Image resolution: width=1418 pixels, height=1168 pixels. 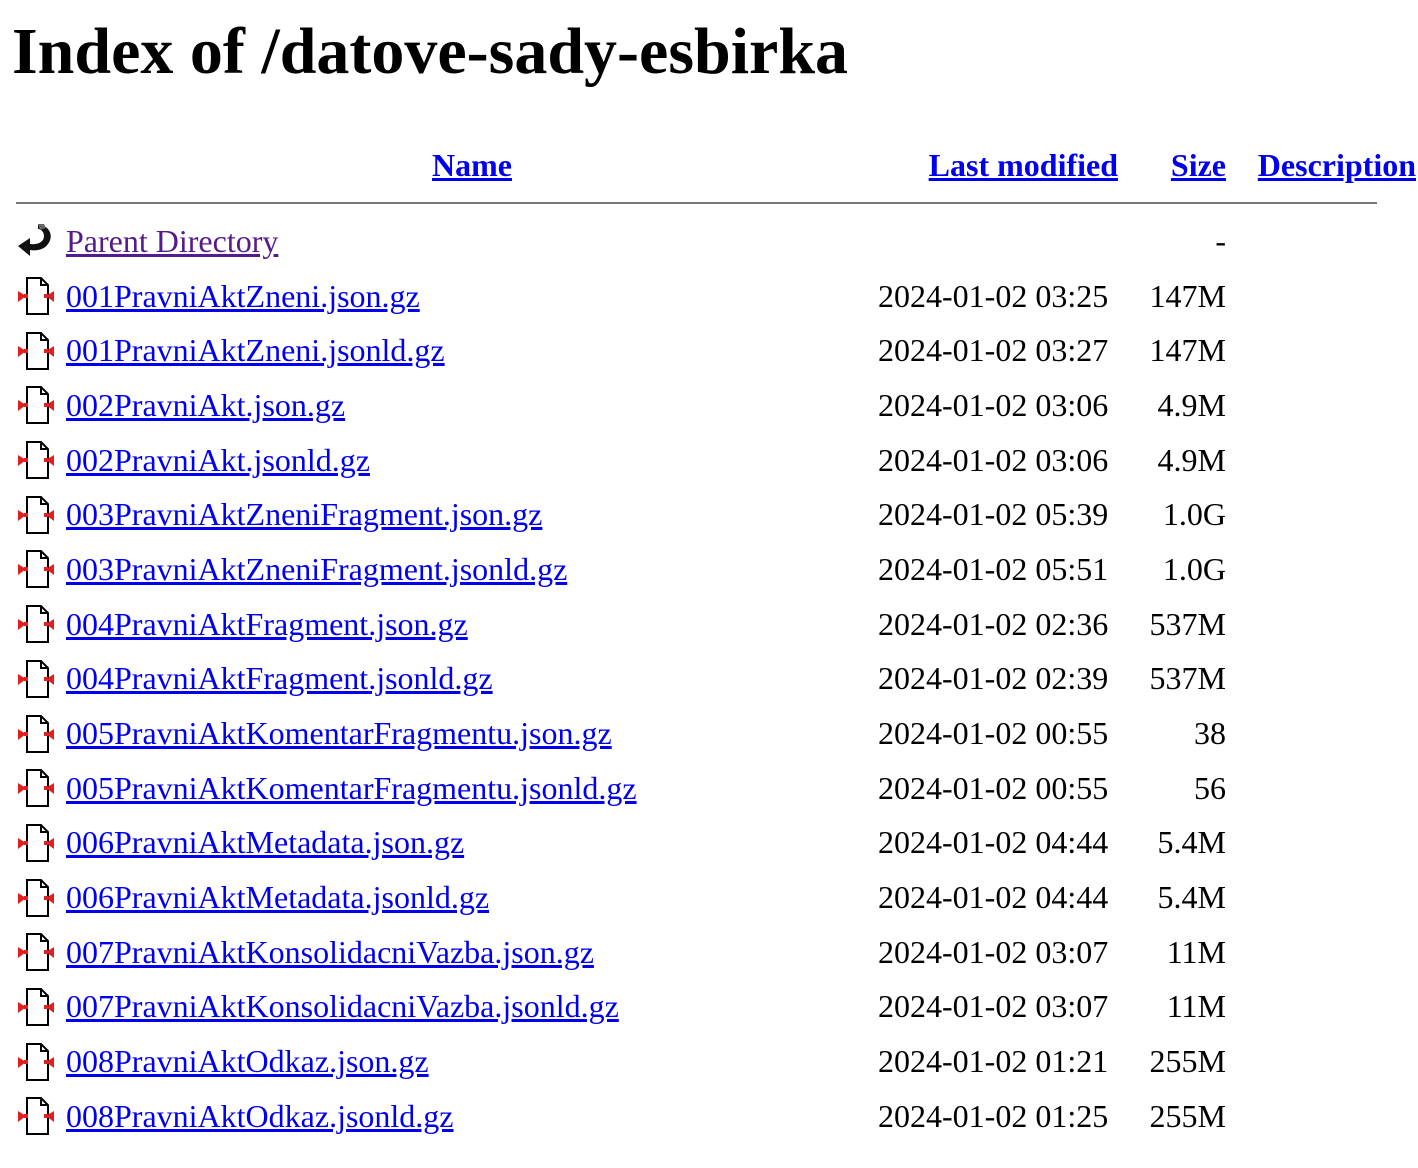 I want to click on file-link: 004PravniAktFragment.json.gz, so click(x=267, y=624).